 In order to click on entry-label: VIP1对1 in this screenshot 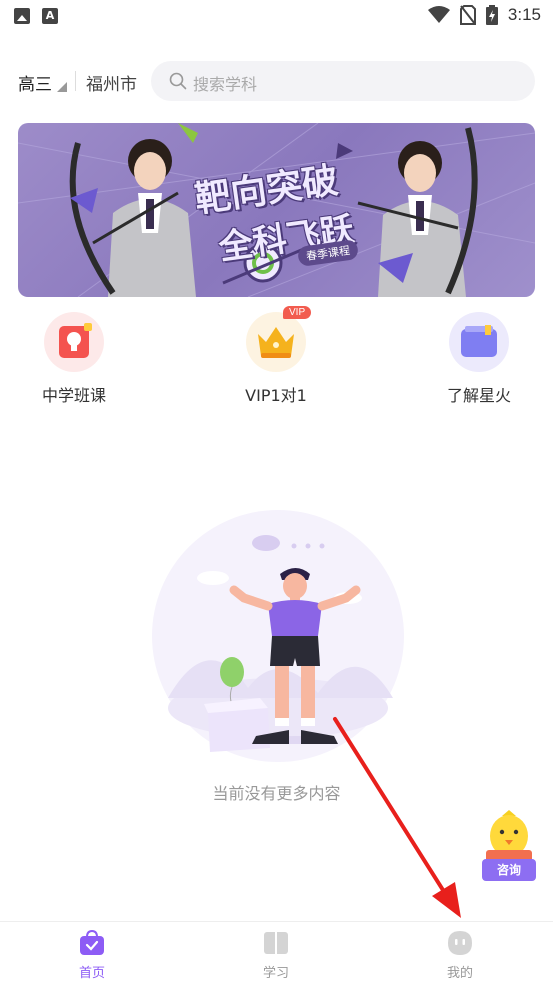, I will do `click(276, 395)`.